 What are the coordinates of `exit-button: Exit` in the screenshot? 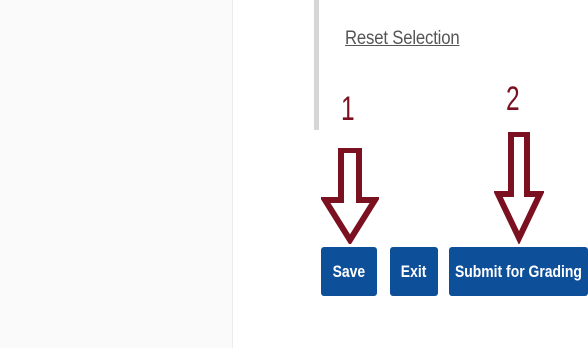 It's located at (414, 271).